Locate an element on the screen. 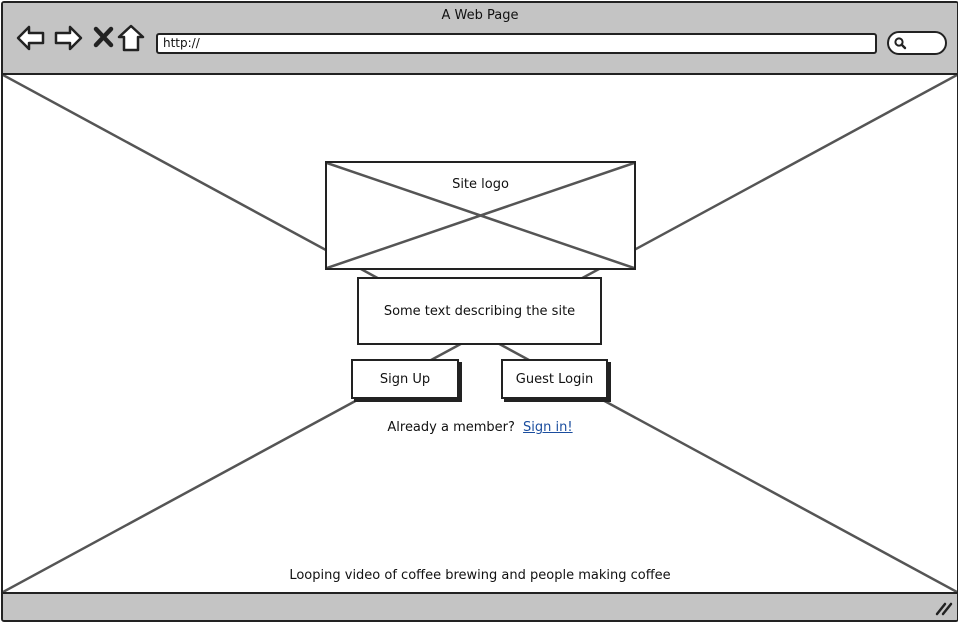 The width and height of the screenshot is (958, 622). member-prompt: Already a member? Sign in! is located at coordinates (480, 427).